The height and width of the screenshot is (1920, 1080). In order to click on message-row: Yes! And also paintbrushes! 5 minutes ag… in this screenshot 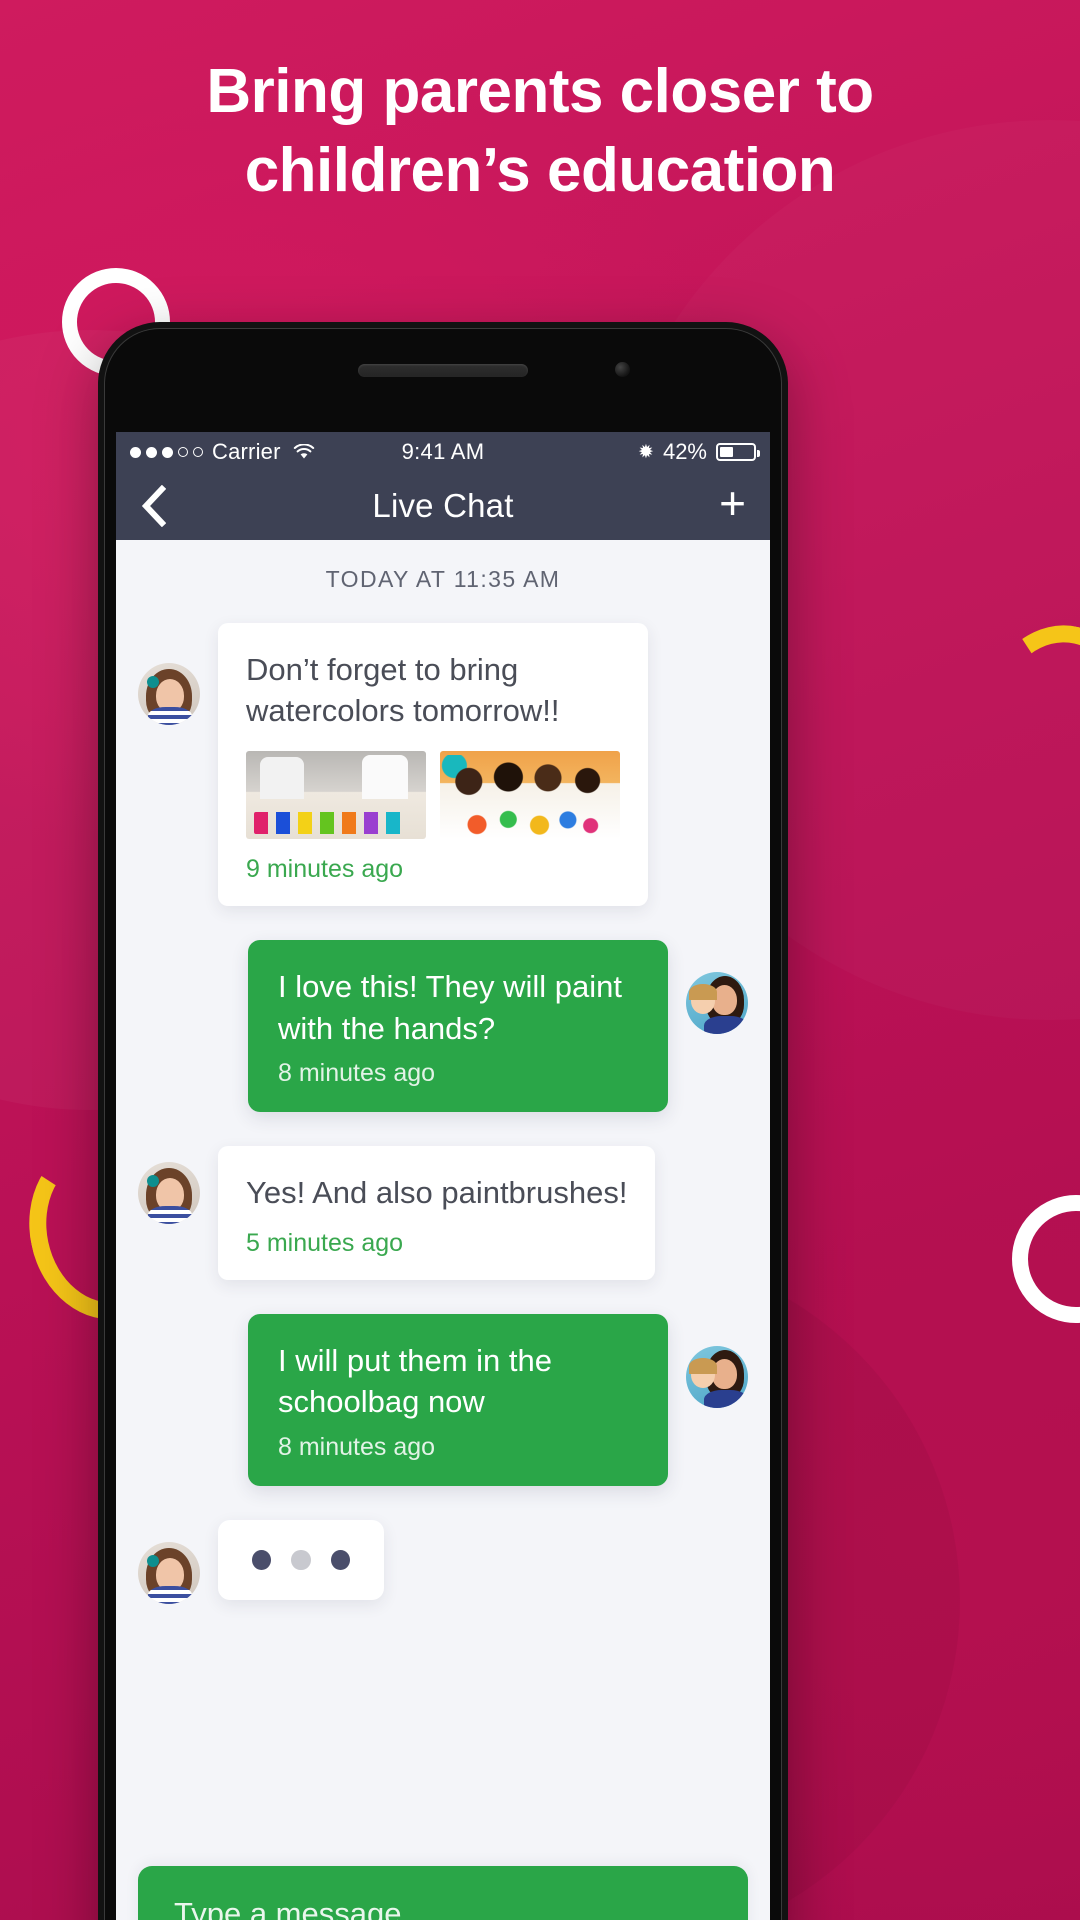, I will do `click(443, 1213)`.